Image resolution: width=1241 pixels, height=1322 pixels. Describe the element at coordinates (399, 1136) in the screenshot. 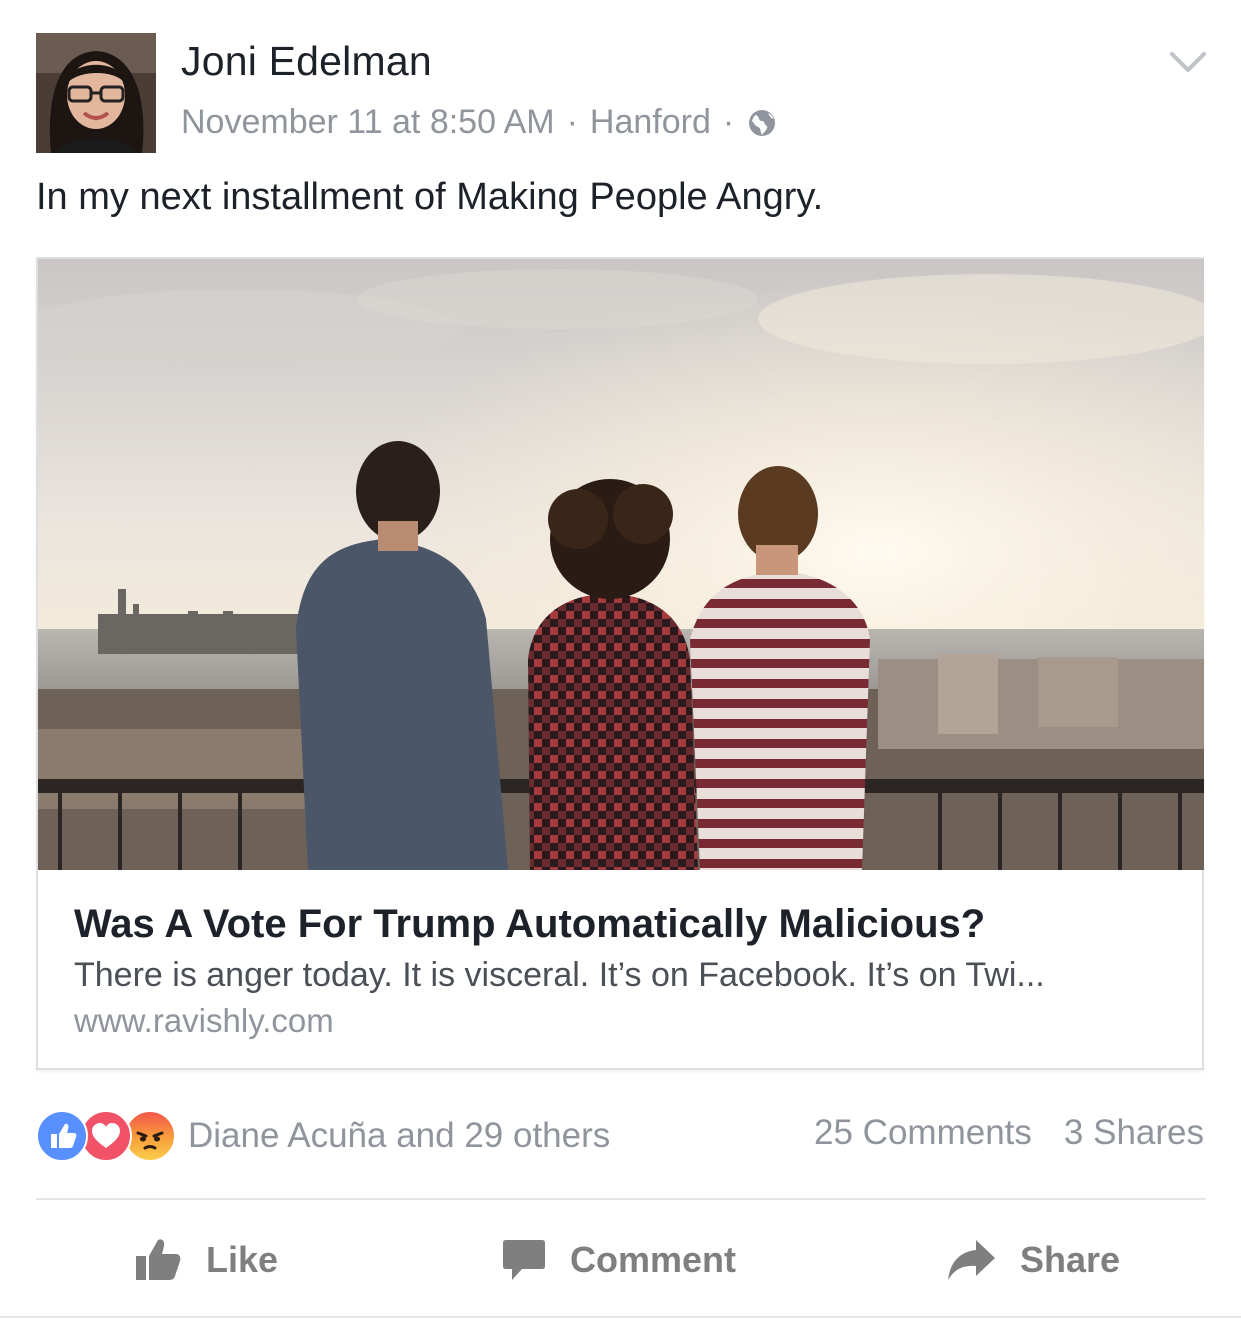

I see `reactors-summary-text: Diane Acuña and 29 others` at that location.